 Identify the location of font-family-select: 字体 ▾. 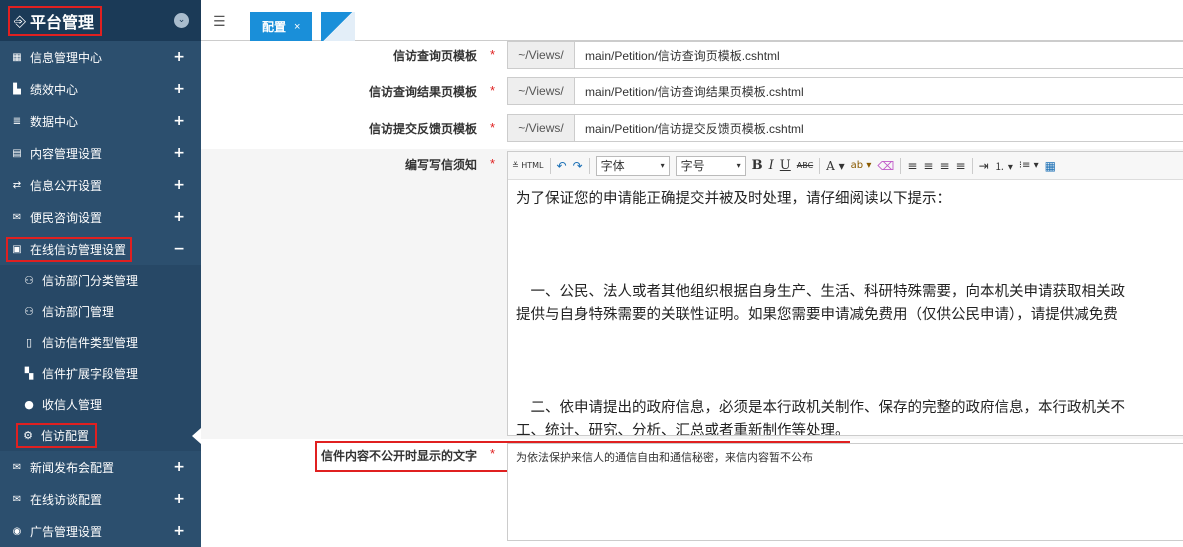
(632, 165).